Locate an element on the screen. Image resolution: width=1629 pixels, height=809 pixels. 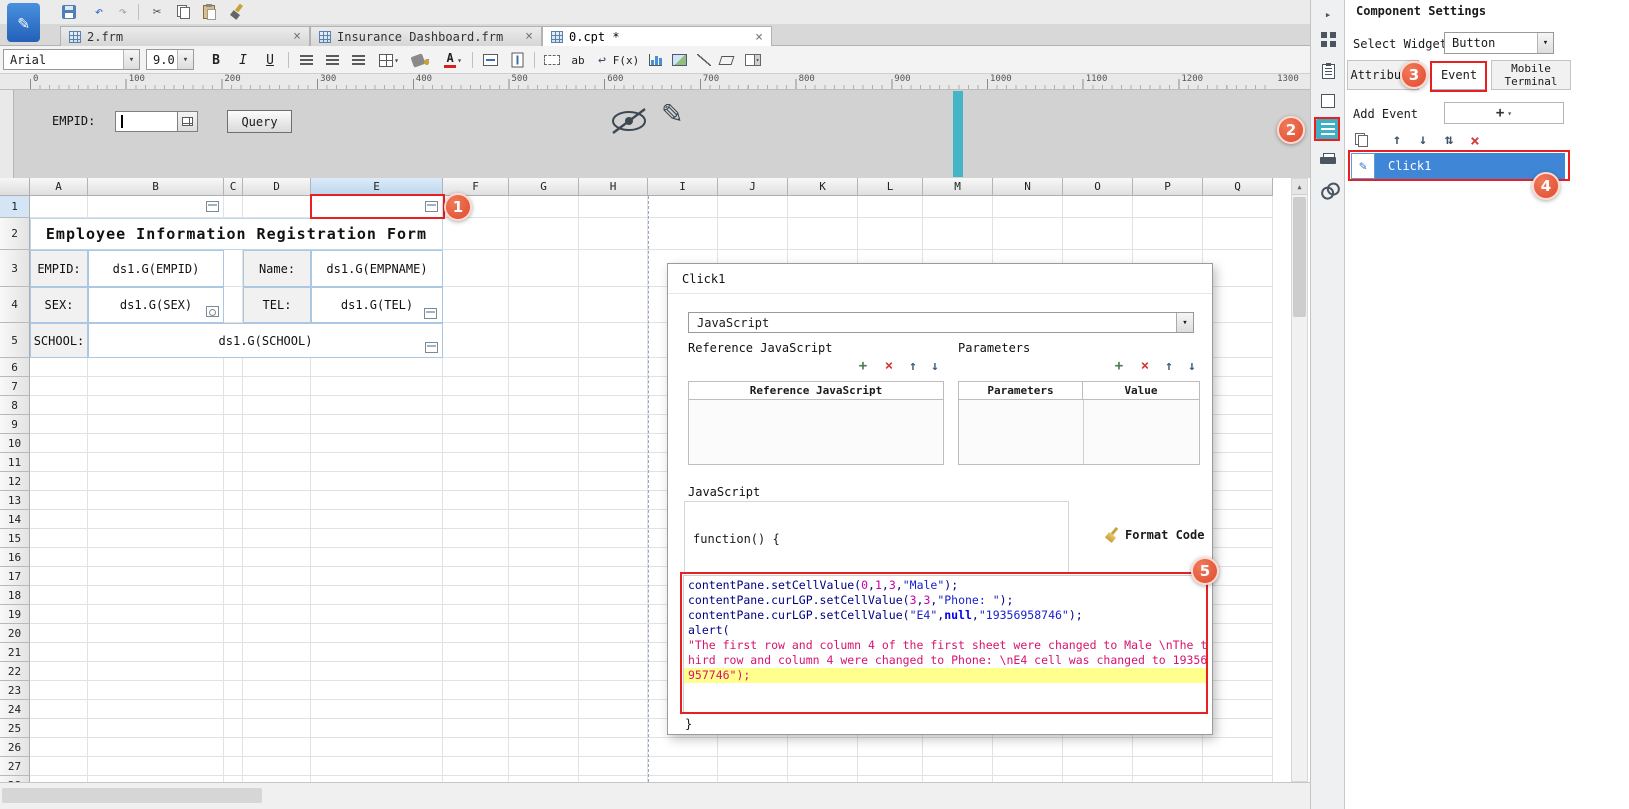
add-parameter-button: + is located at coordinates (1119, 366).